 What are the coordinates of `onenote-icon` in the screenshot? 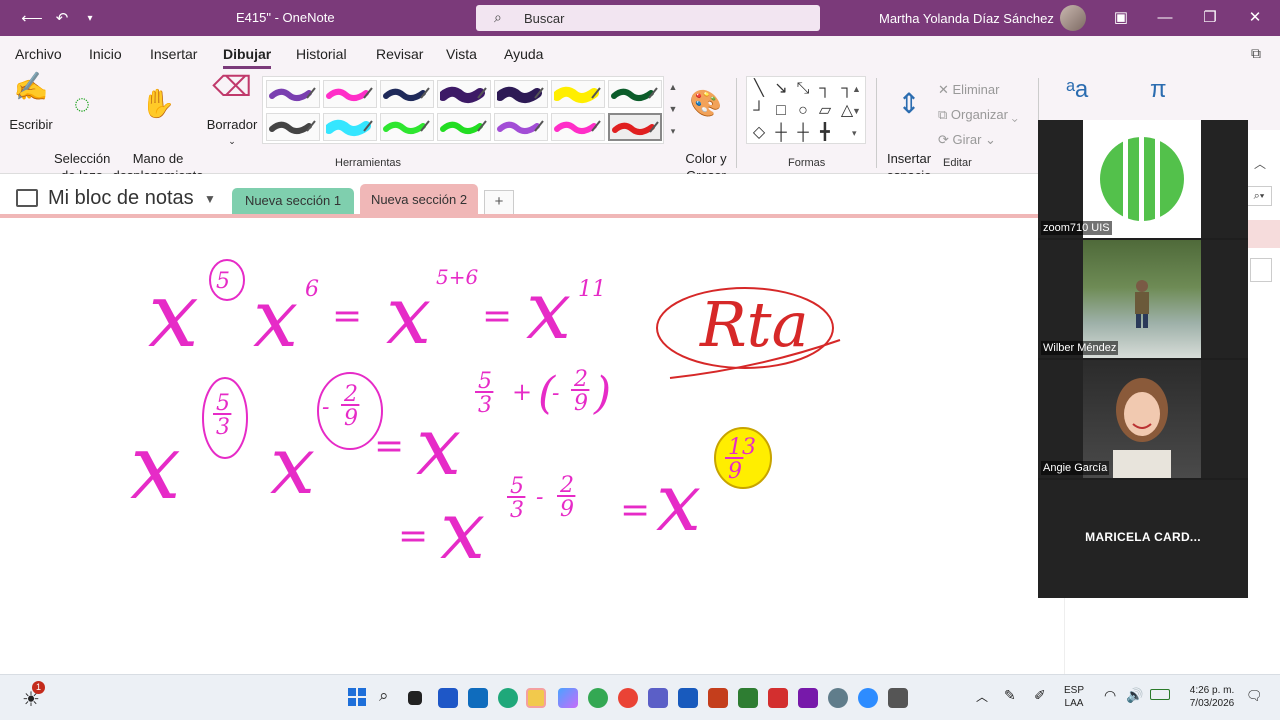 It's located at (808, 698).